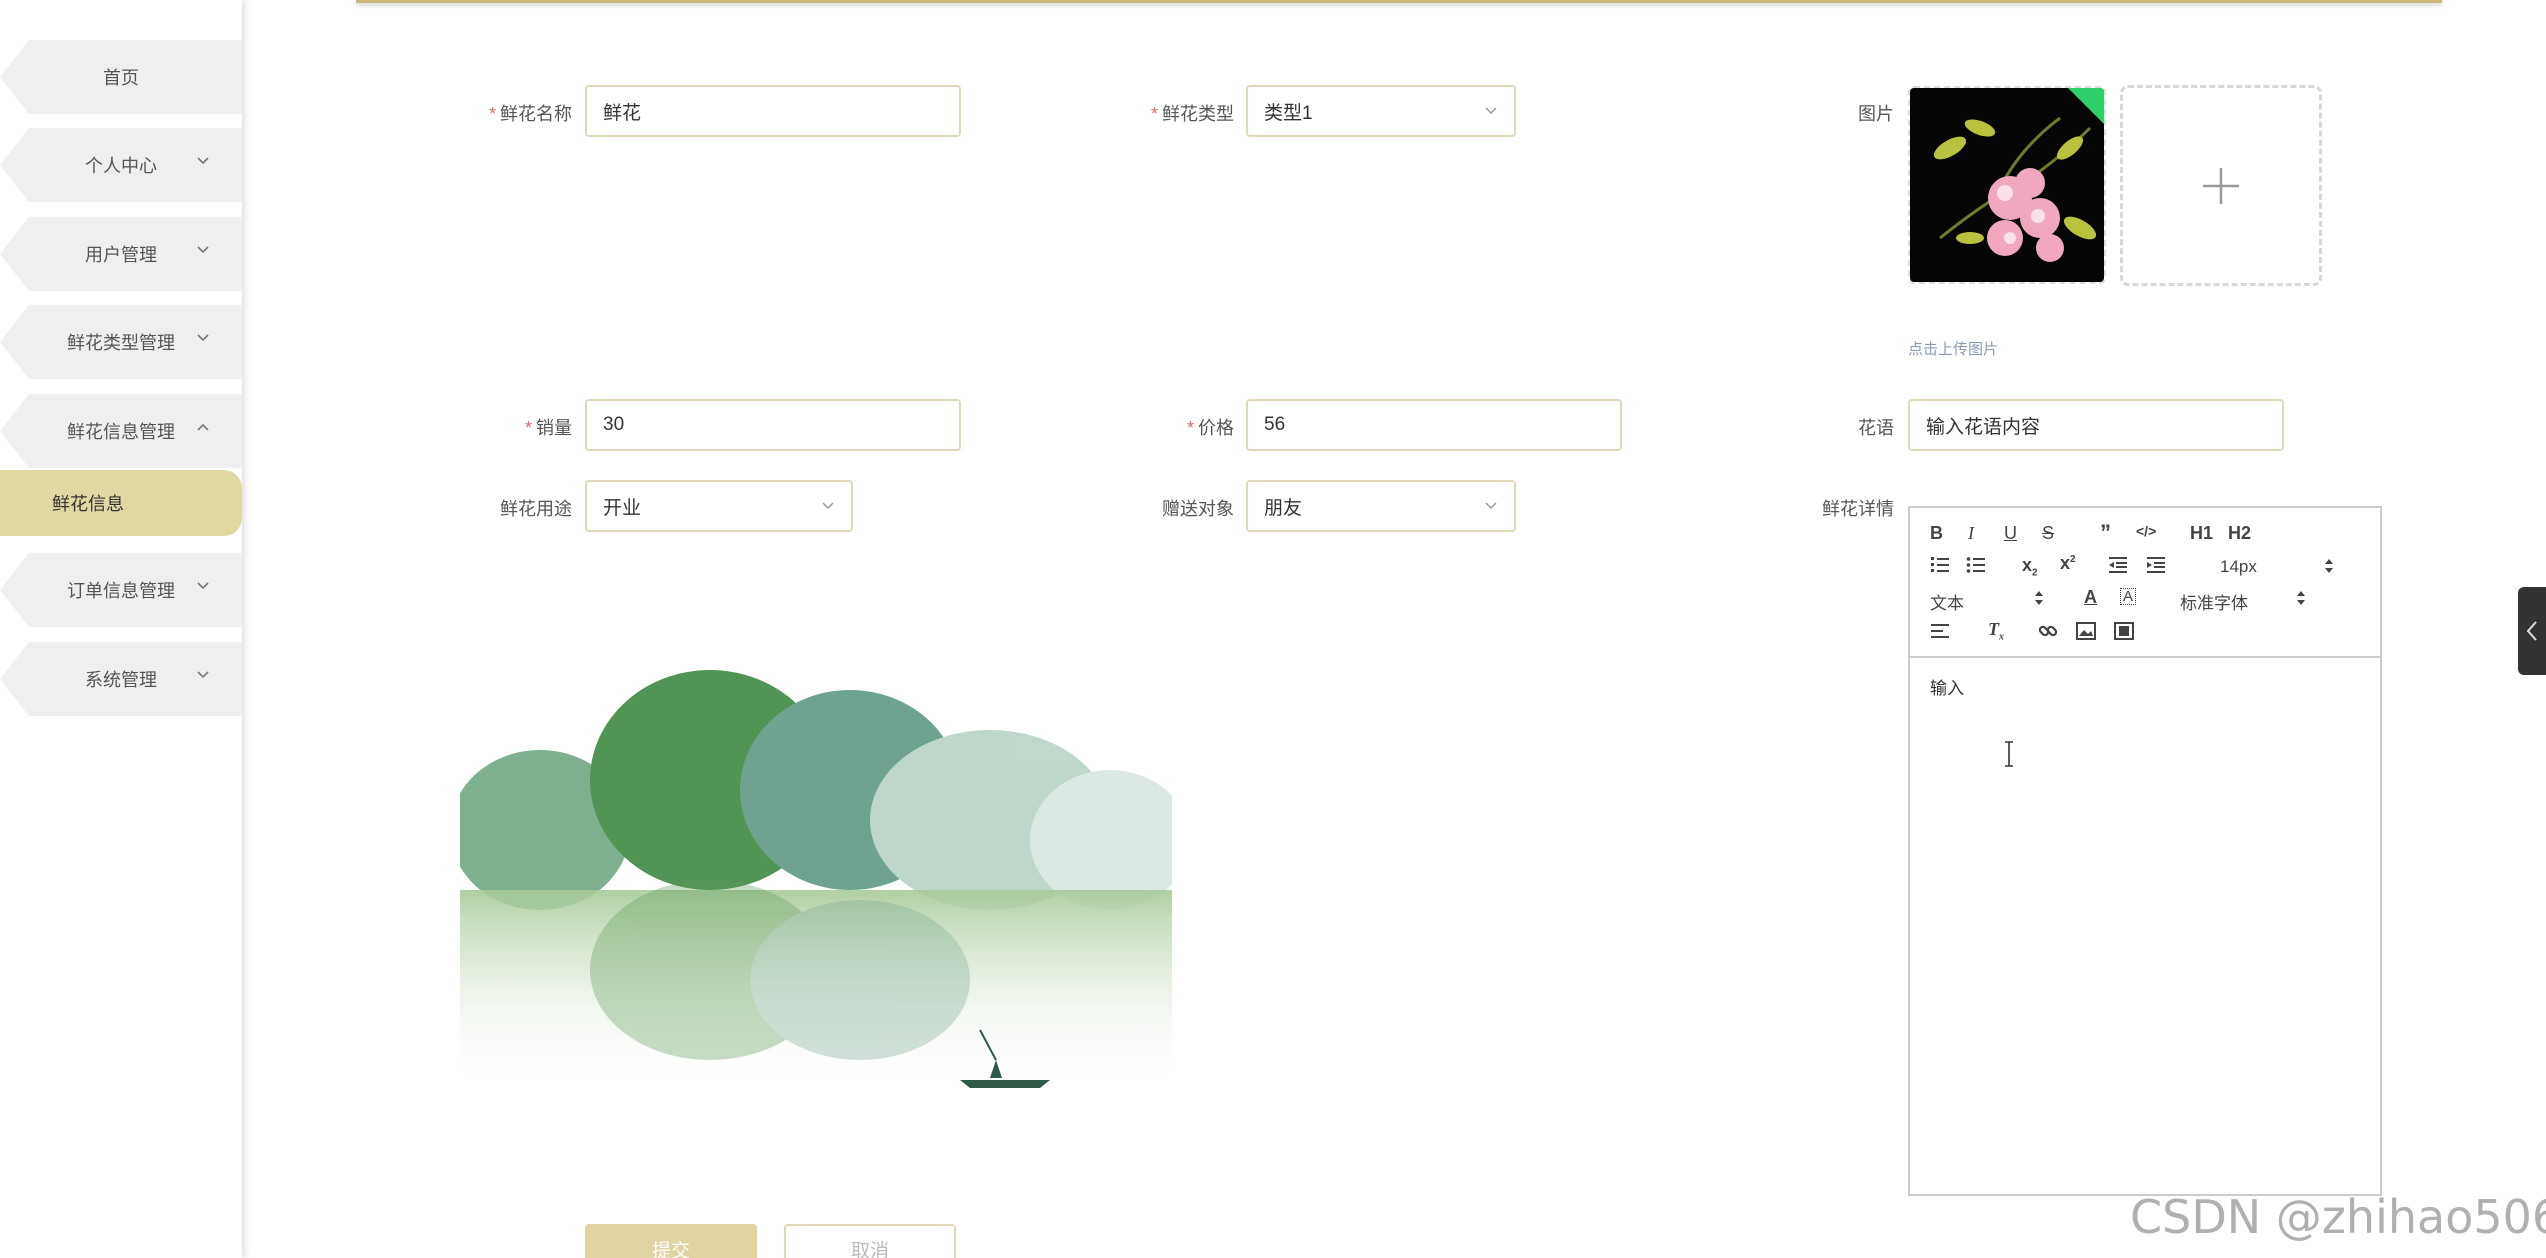 This screenshot has width=2546, height=1258. What do you see at coordinates (2338, 1217) in the screenshot?
I see `watermark: CSDN @zhihao506` at bounding box center [2338, 1217].